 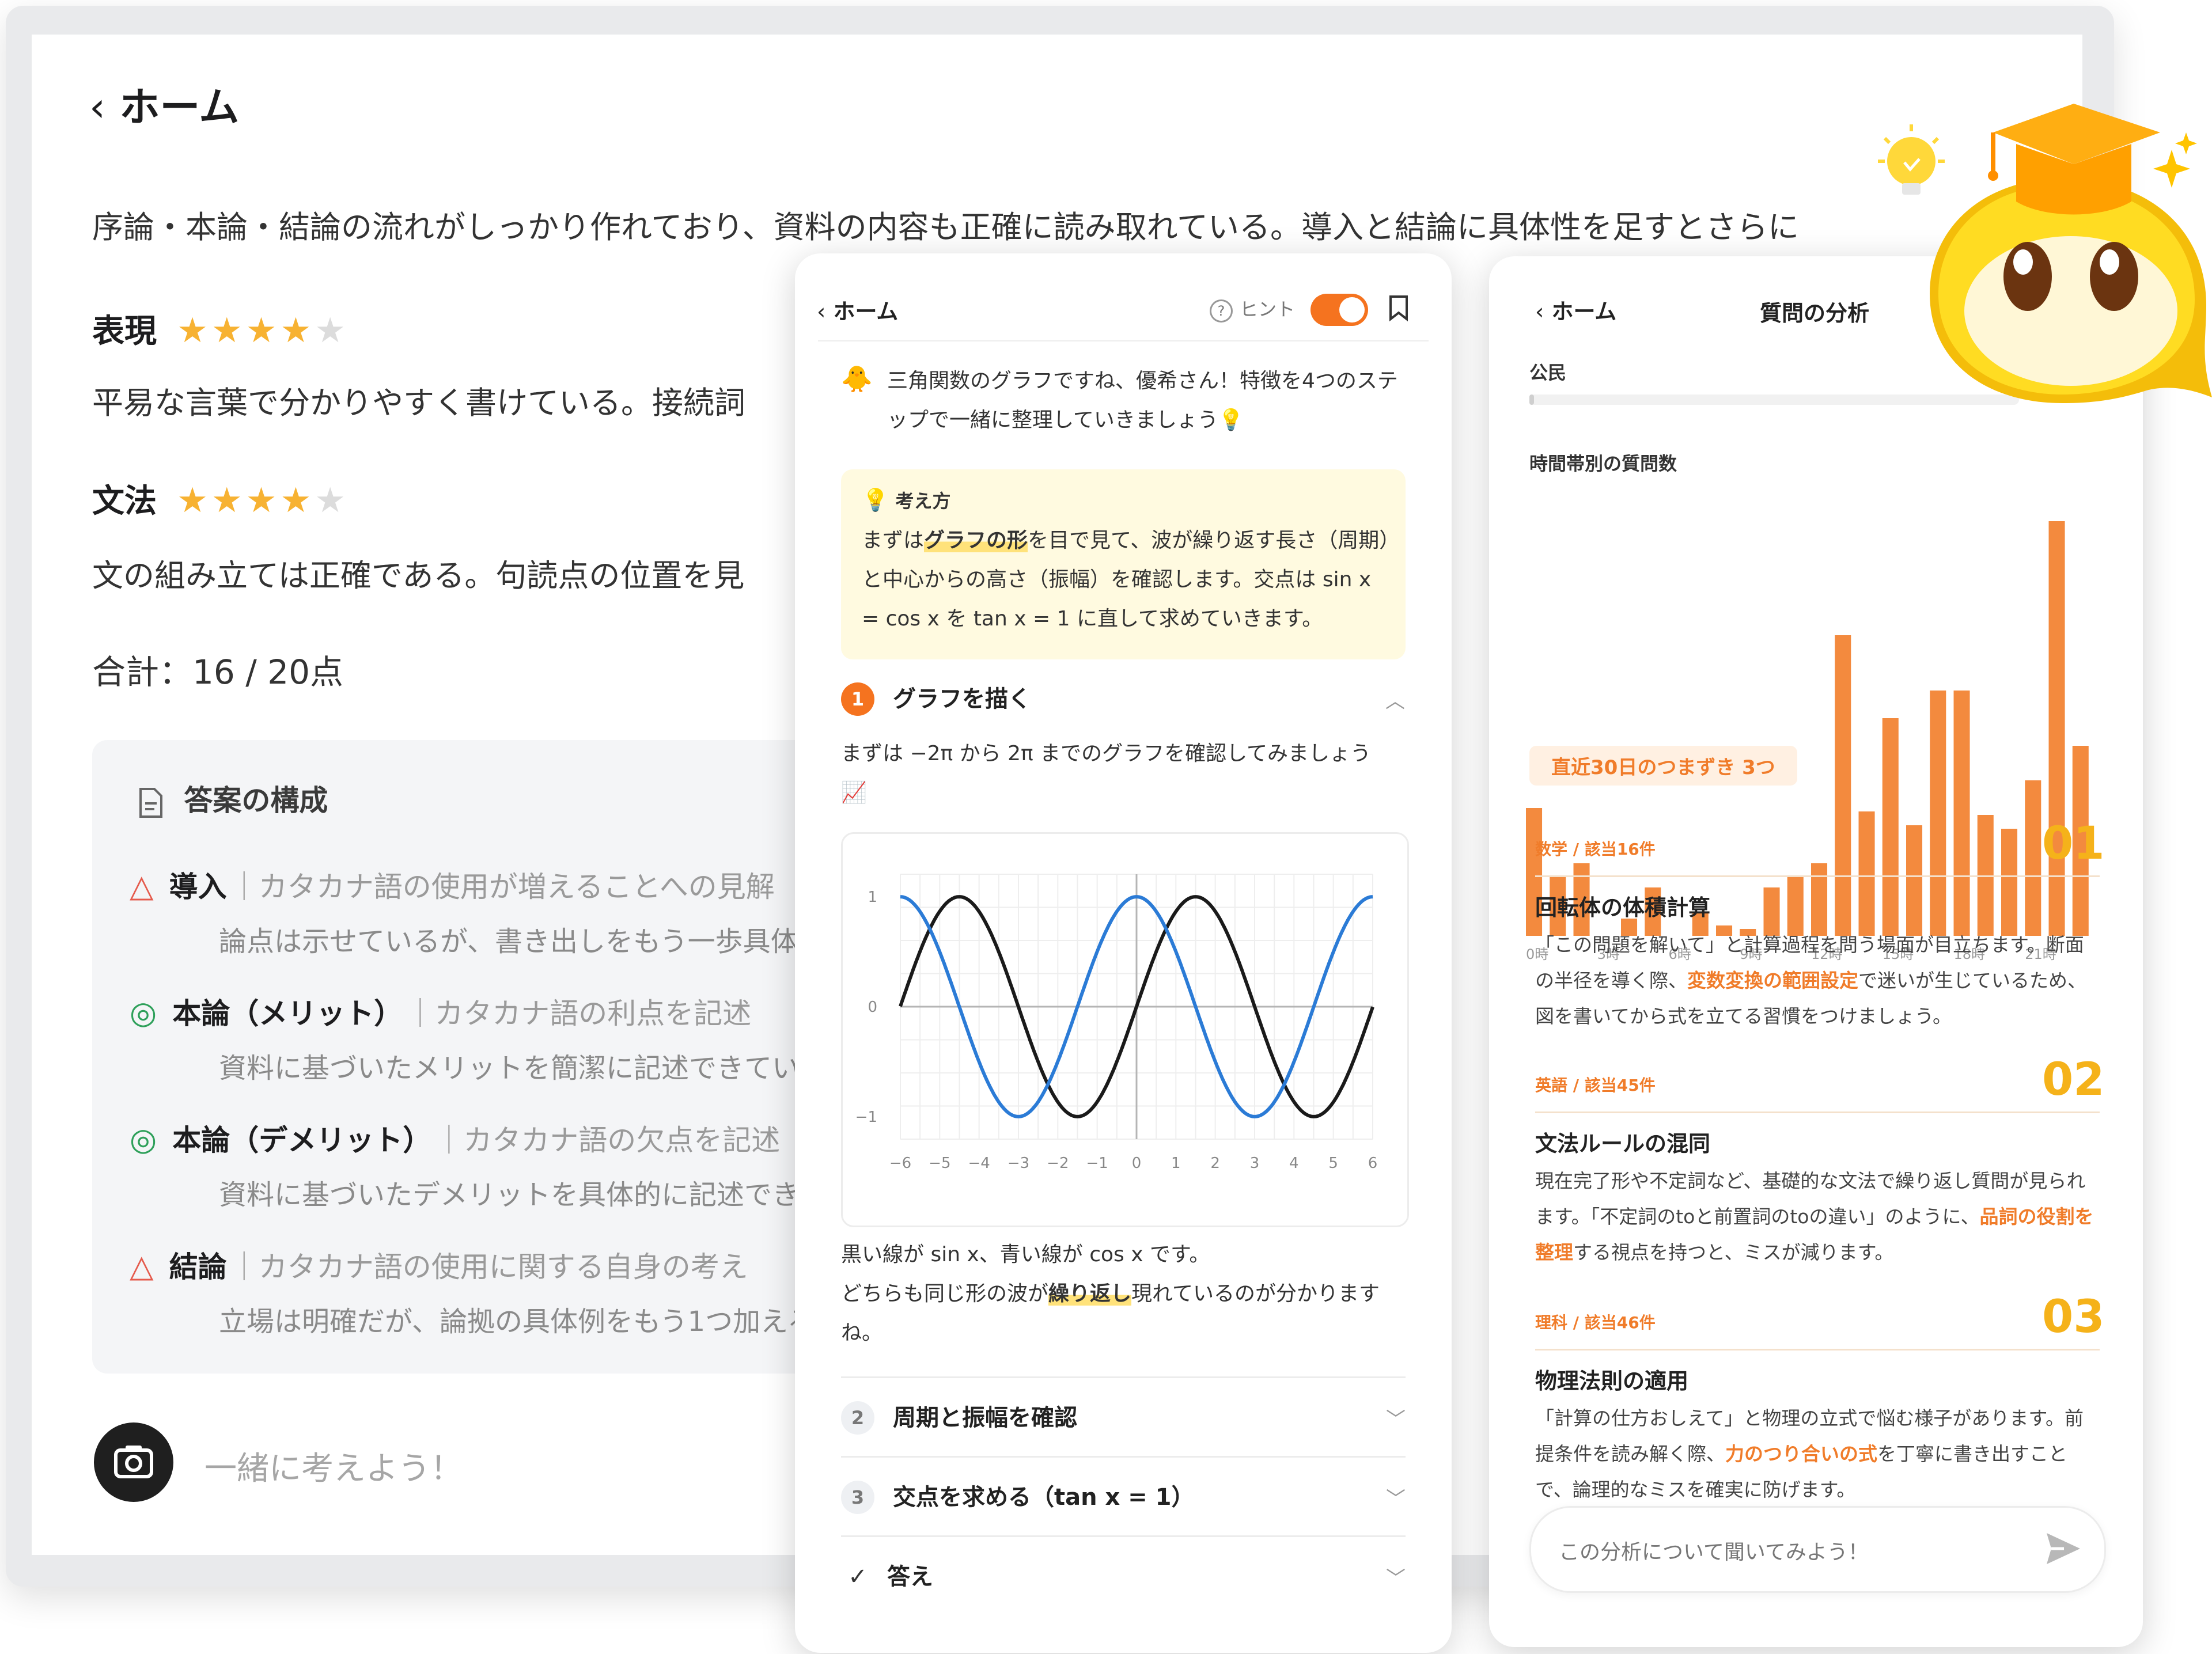 I want to click on structure-row: ◎ 本論（メリット） ｜カタカナ語の利点を記述, so click(x=441, y=1013).